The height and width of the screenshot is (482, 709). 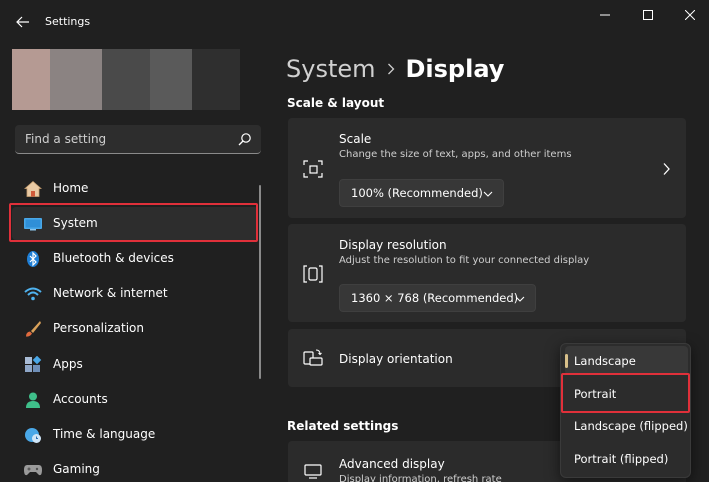 What do you see at coordinates (33, 470) in the screenshot?
I see `gamepad-icon` at bounding box center [33, 470].